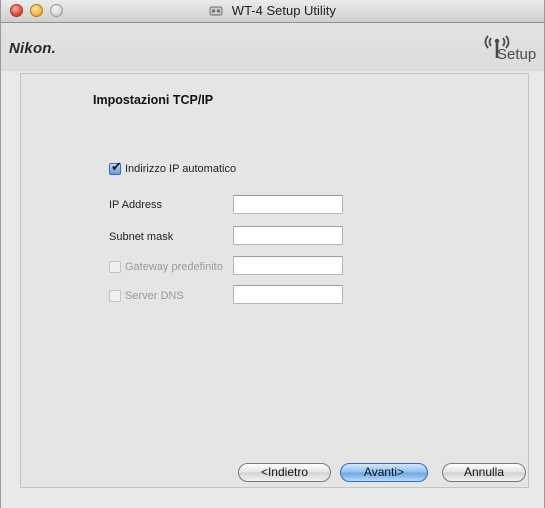  Describe the element at coordinates (288, 204) in the screenshot. I see `ip-address-field` at that location.